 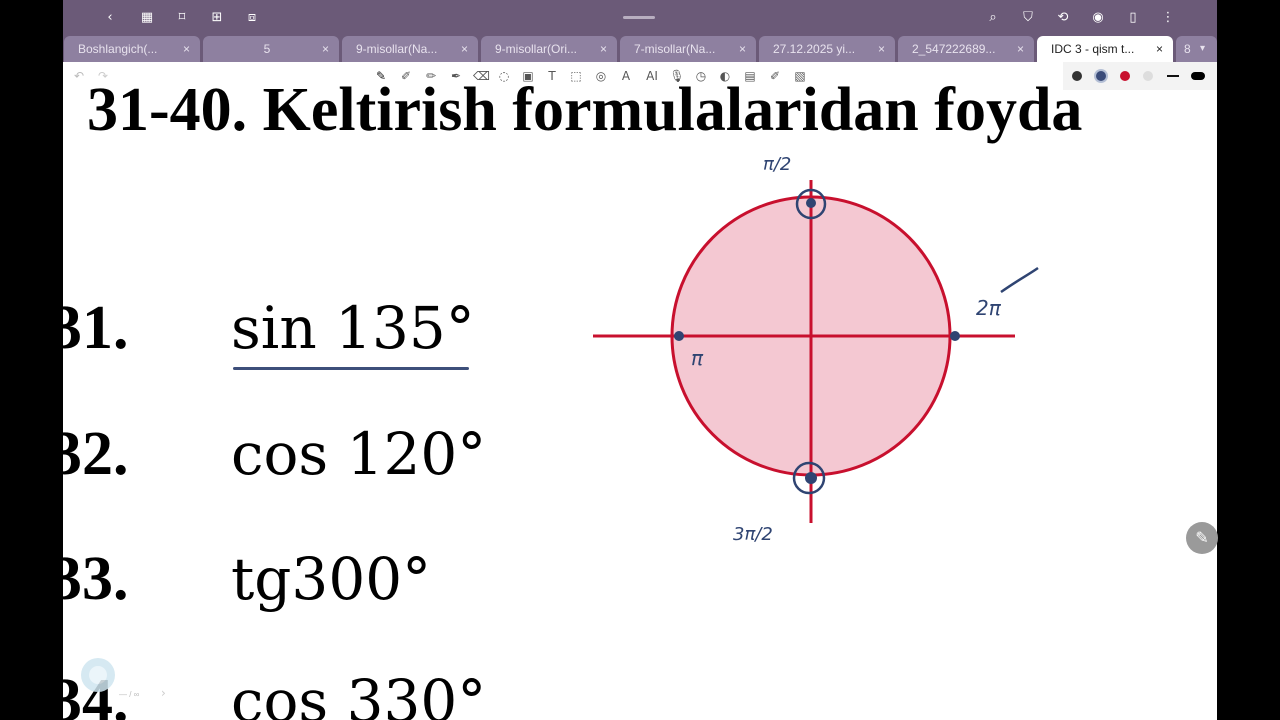 I want to click on pen-thick-stroke, so click(x=1198, y=76).